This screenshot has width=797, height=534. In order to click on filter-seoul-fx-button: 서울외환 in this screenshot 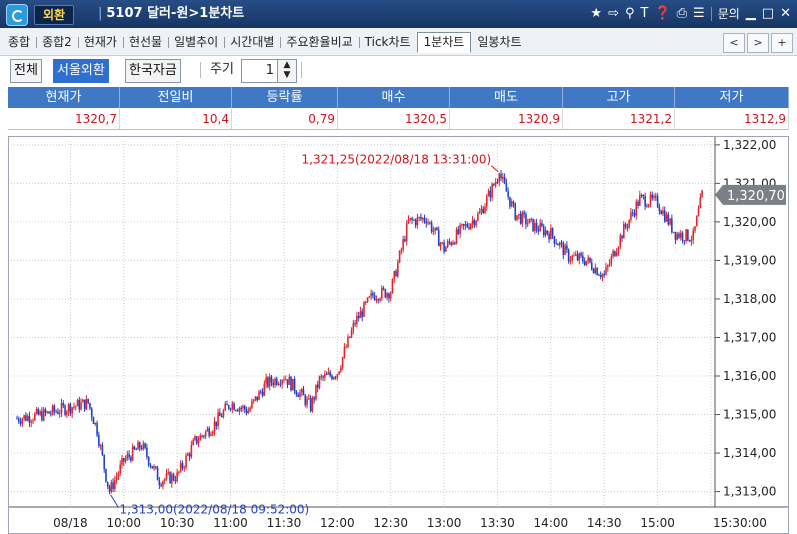, I will do `click(81, 71)`.